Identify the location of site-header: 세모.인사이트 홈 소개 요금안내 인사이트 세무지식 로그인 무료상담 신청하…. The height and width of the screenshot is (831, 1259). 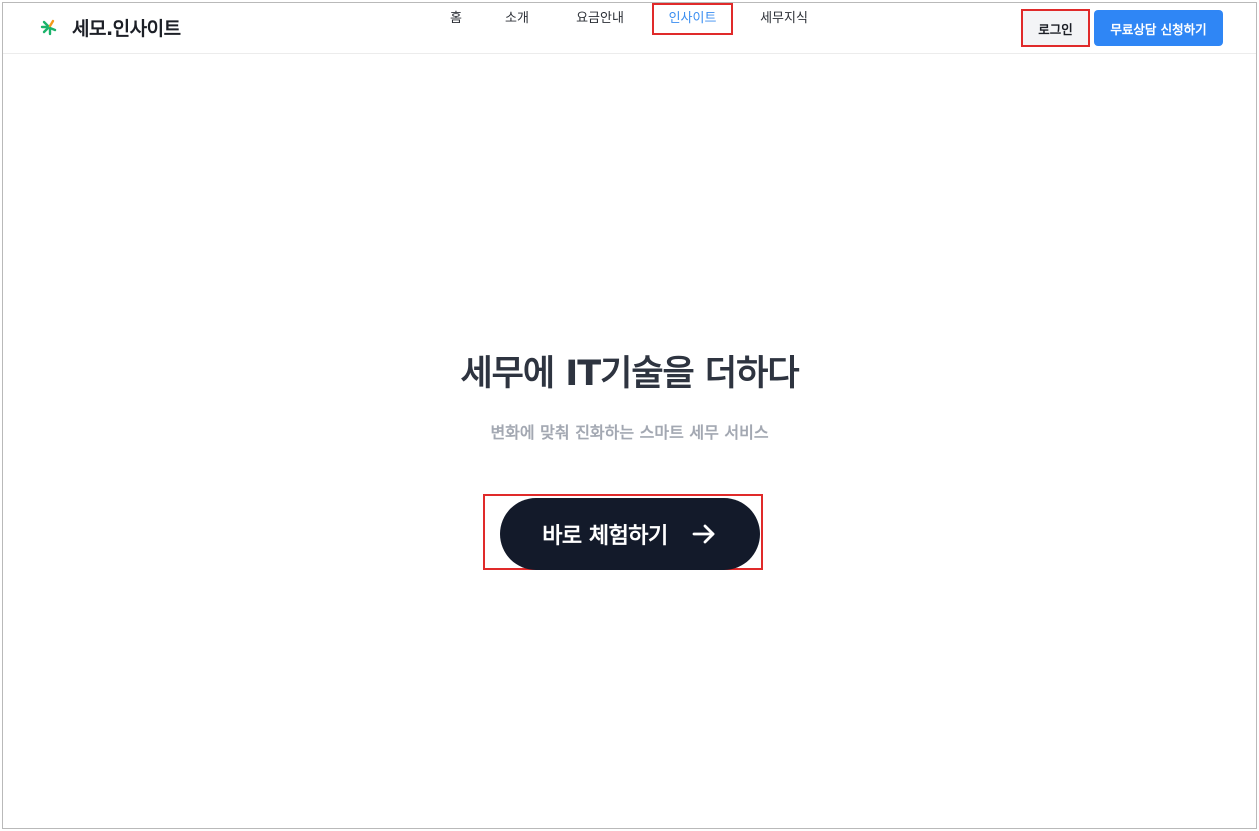
(629, 28).